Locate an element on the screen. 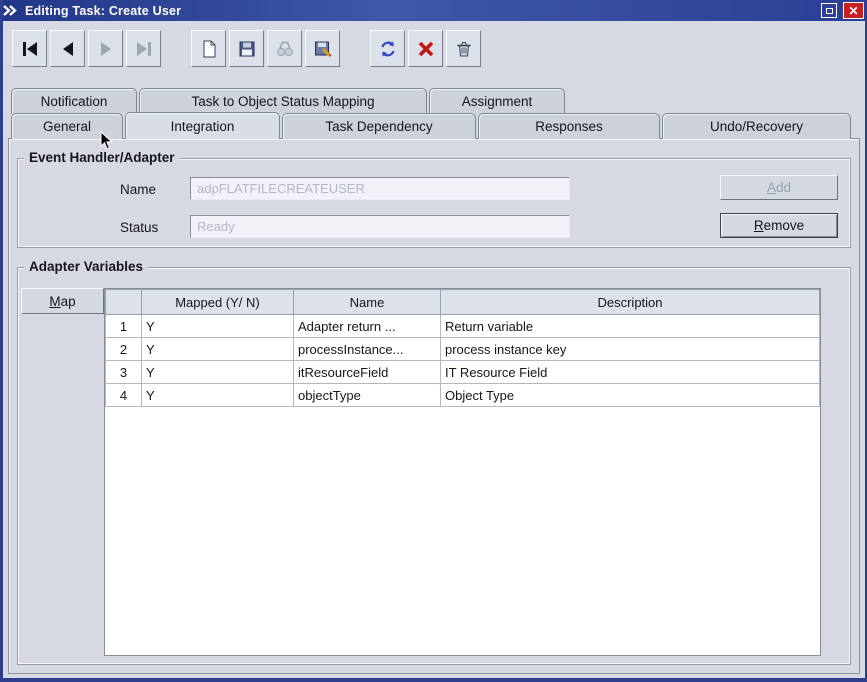 This screenshot has height=682, width=867. refresh-button is located at coordinates (387, 48).